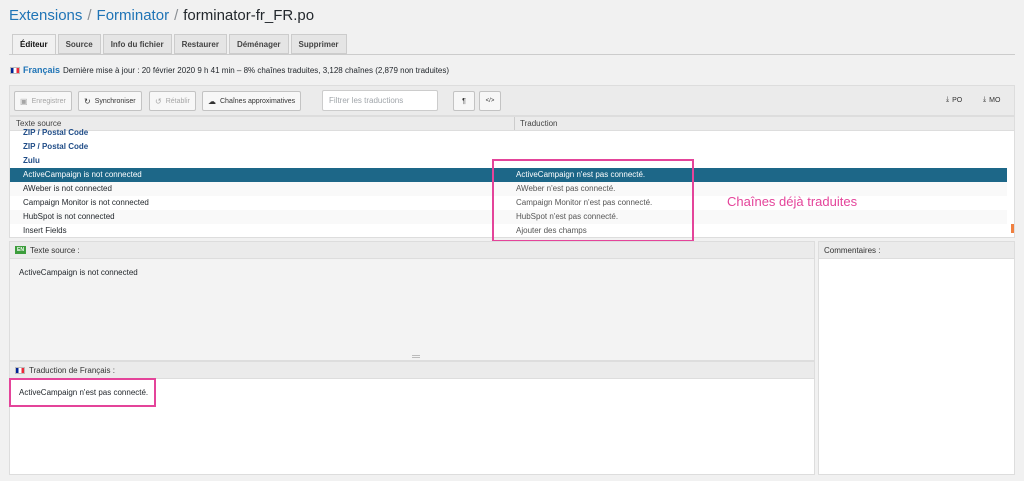 Image resolution: width=1024 pixels, height=481 pixels. I want to click on breadcrumb-link-extensions: Extensions, so click(45, 15).